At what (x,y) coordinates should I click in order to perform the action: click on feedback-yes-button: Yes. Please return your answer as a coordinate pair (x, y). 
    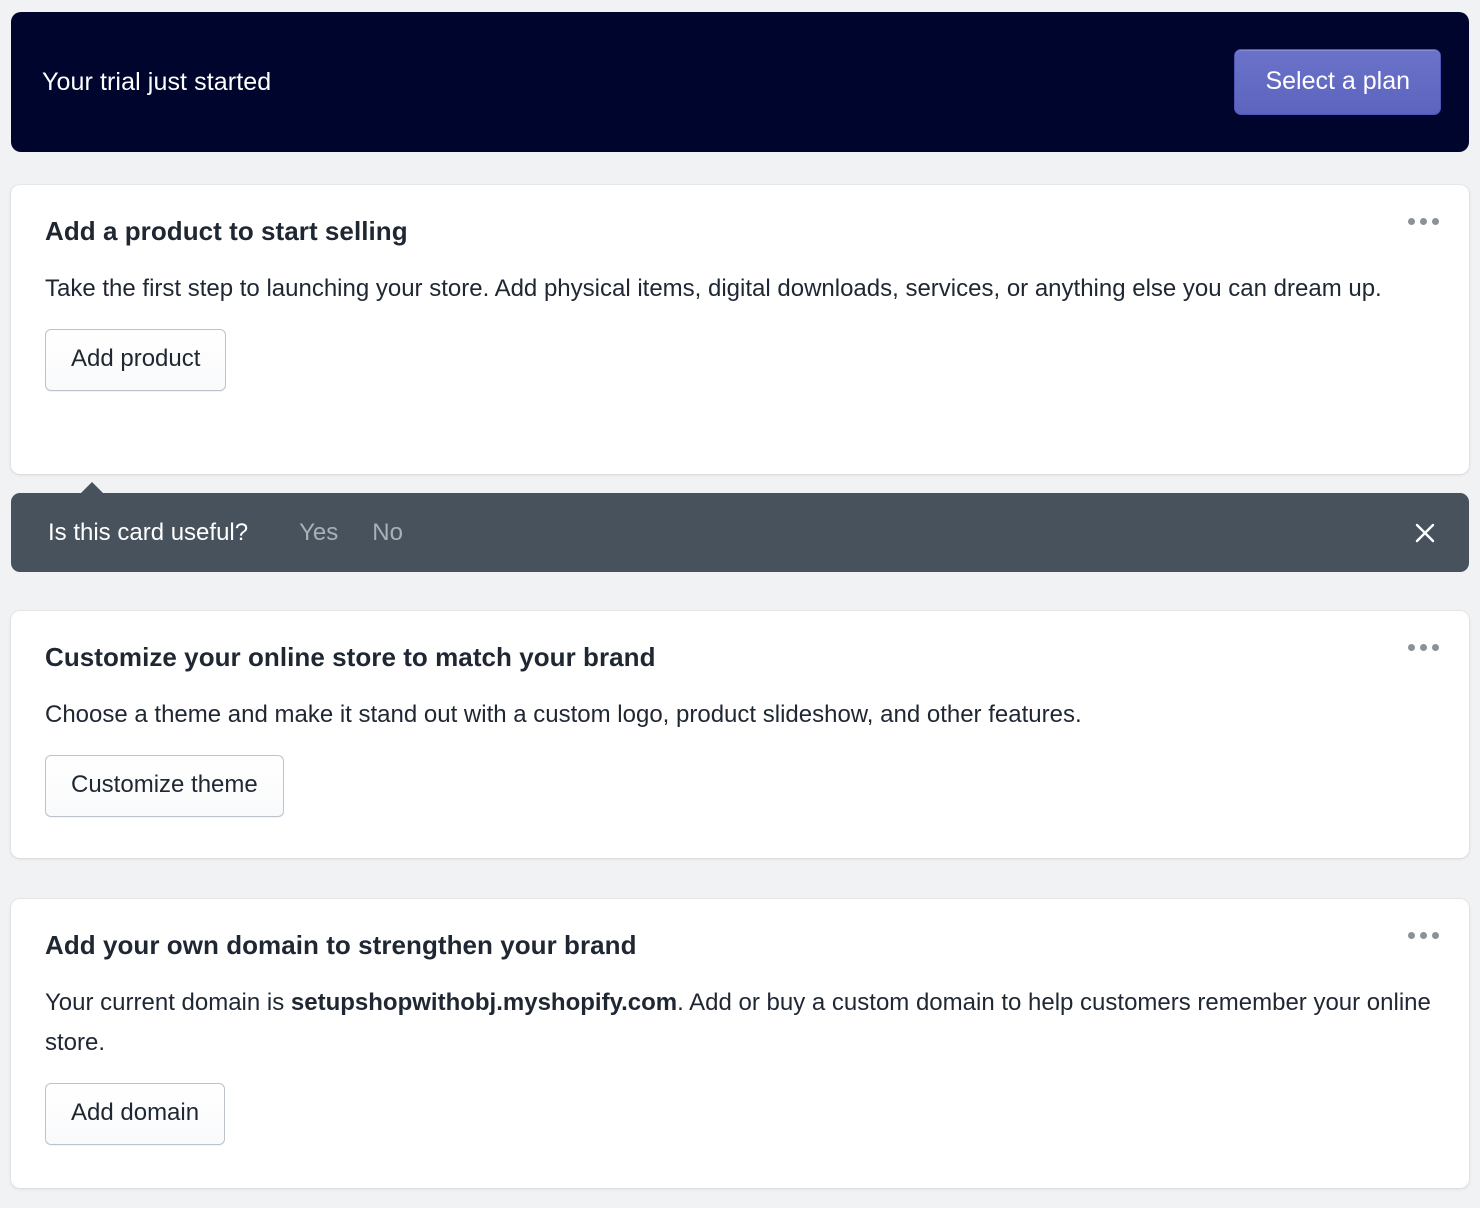
    Looking at the image, I should click on (318, 533).